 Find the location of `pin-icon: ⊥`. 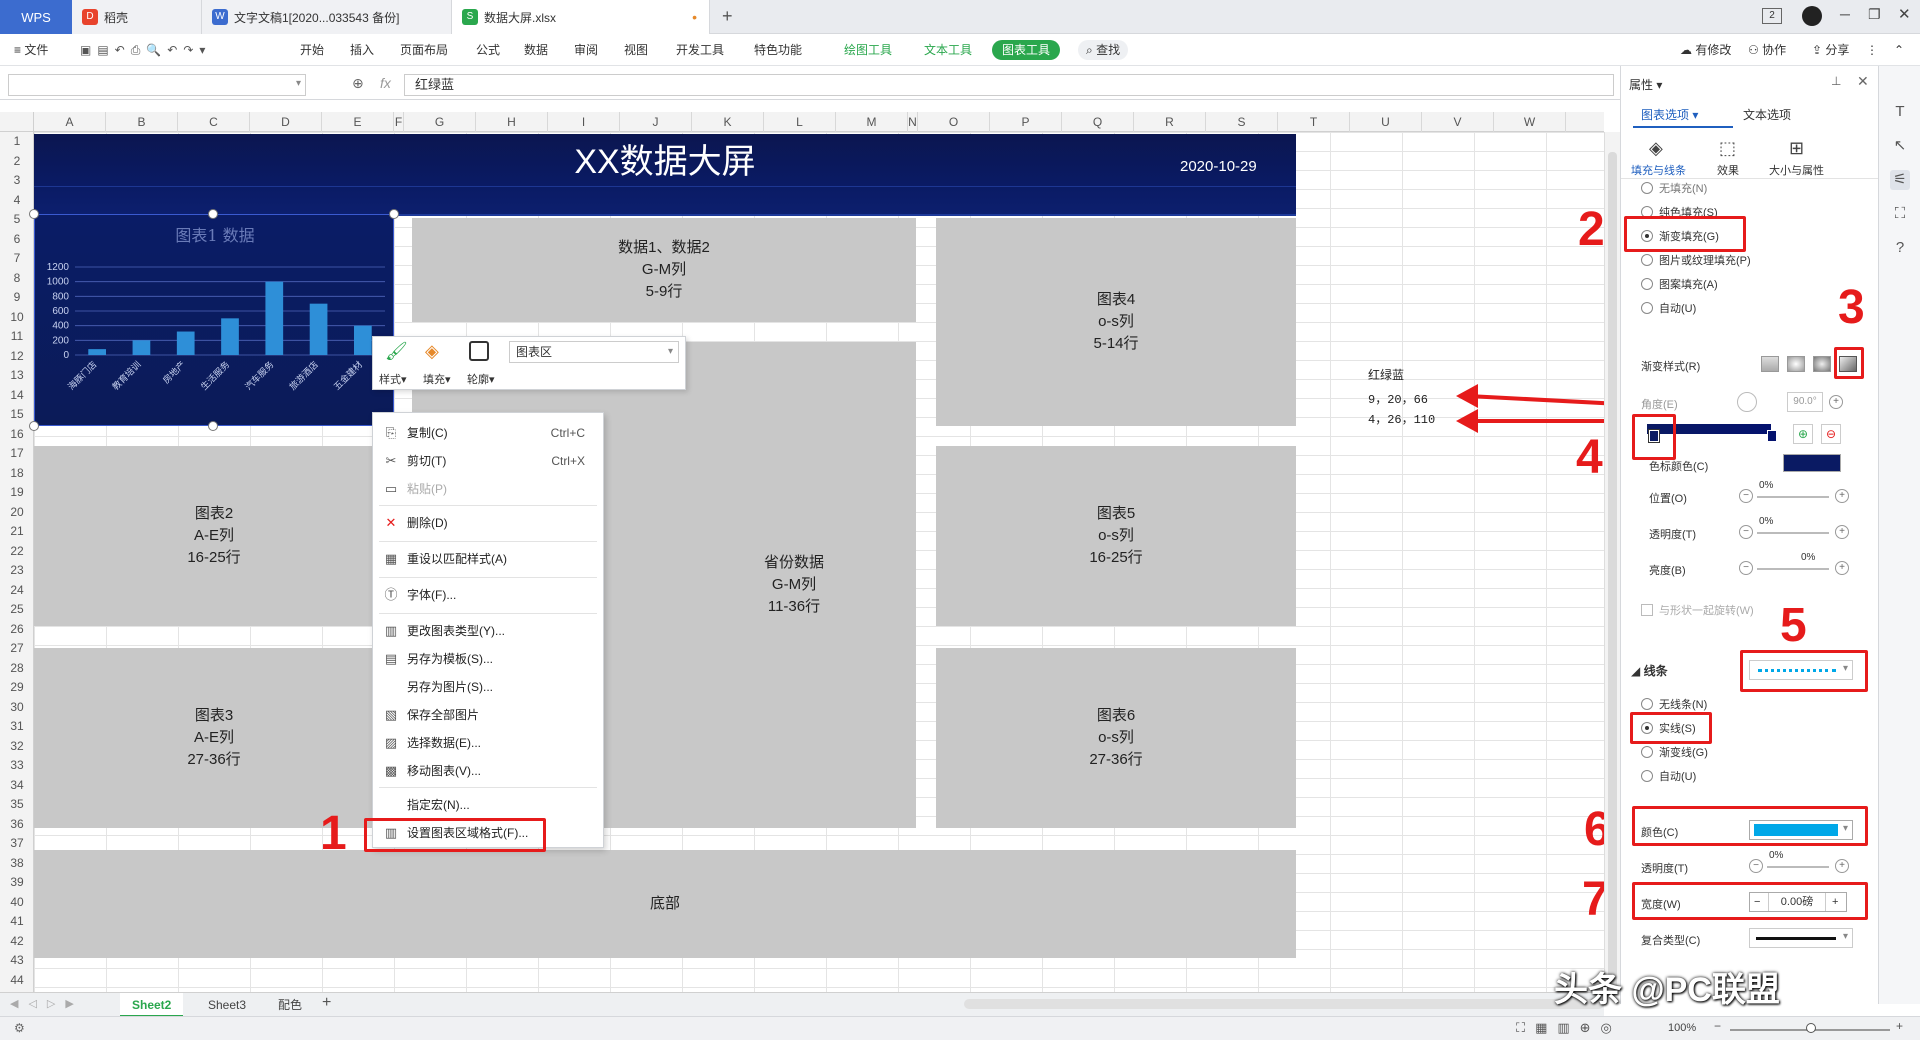

pin-icon: ⊥ is located at coordinates (1836, 81).